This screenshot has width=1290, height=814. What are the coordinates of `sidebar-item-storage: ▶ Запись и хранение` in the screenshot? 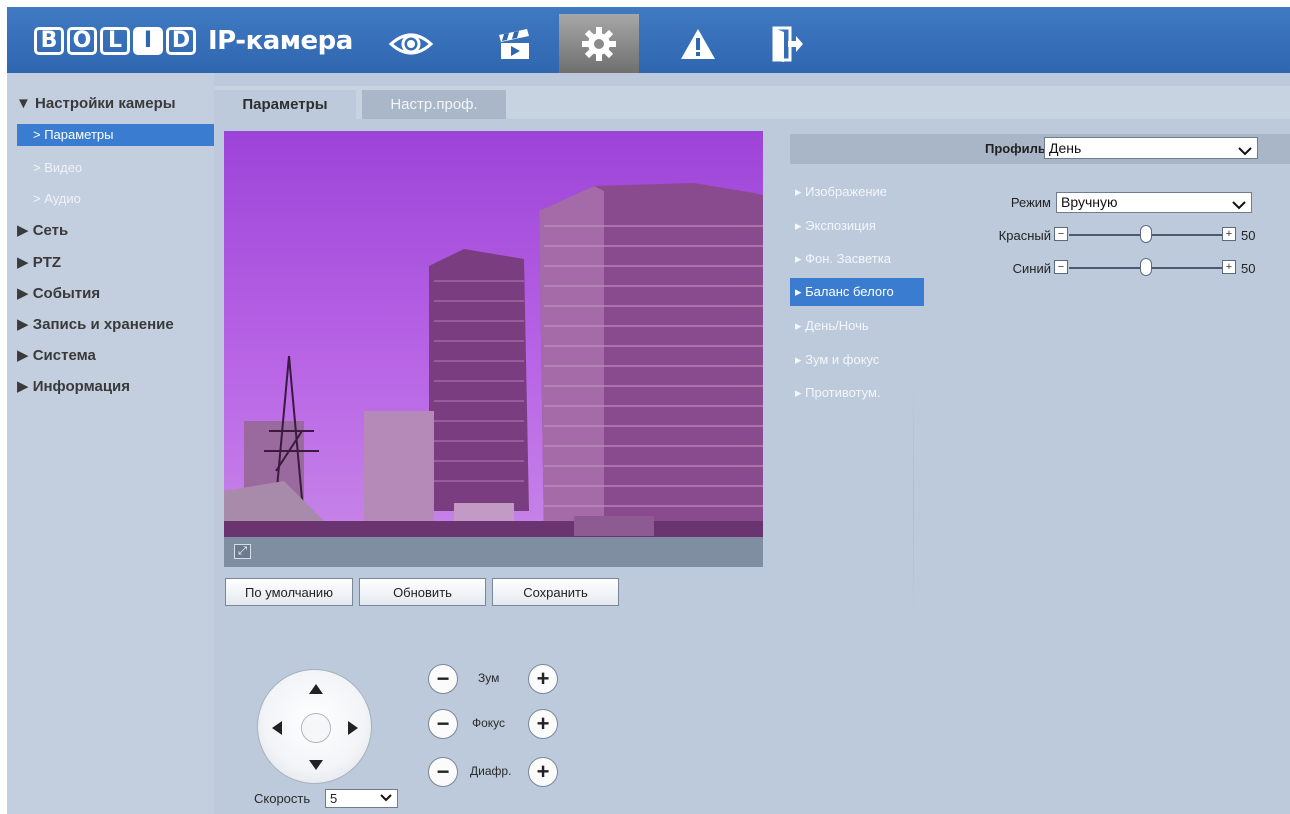 It's located at (95, 324).